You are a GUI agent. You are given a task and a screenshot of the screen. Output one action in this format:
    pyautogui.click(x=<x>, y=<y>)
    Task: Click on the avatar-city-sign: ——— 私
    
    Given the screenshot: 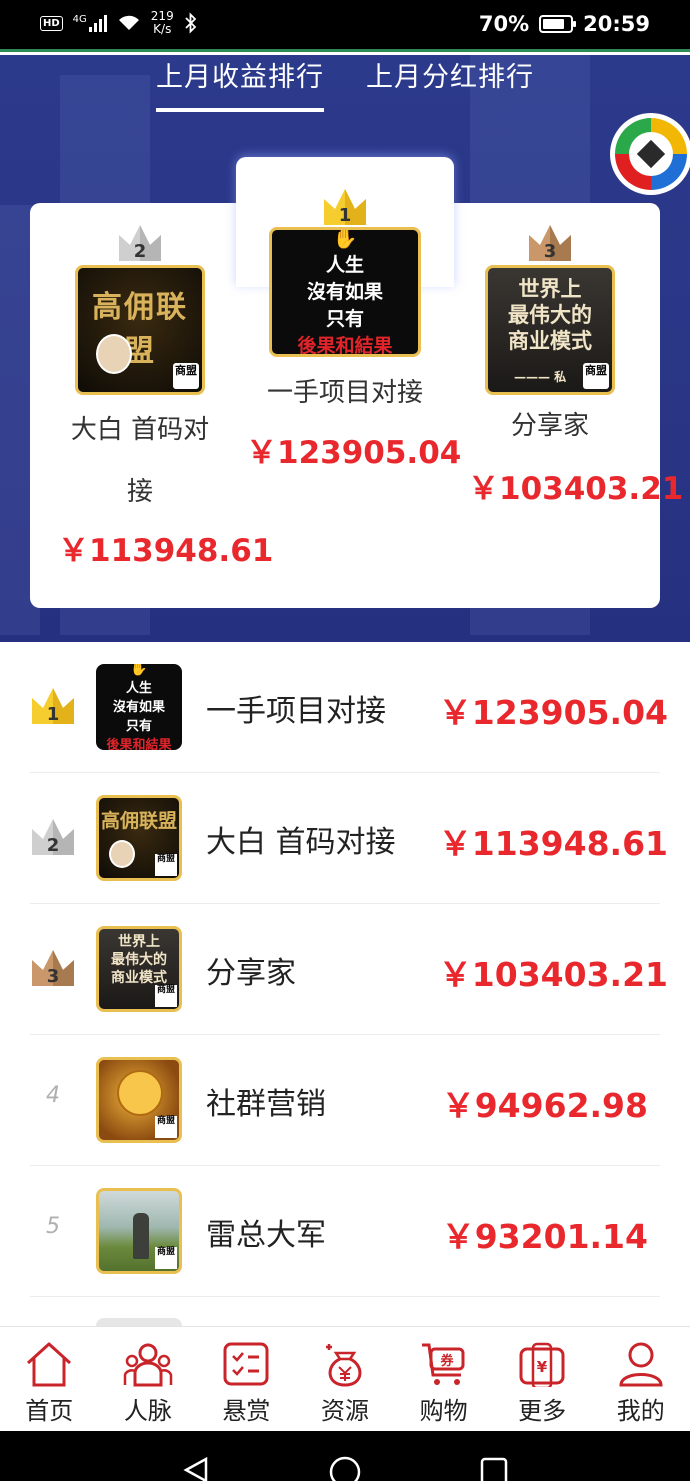 What is the action you would take?
    pyautogui.click(x=540, y=377)
    